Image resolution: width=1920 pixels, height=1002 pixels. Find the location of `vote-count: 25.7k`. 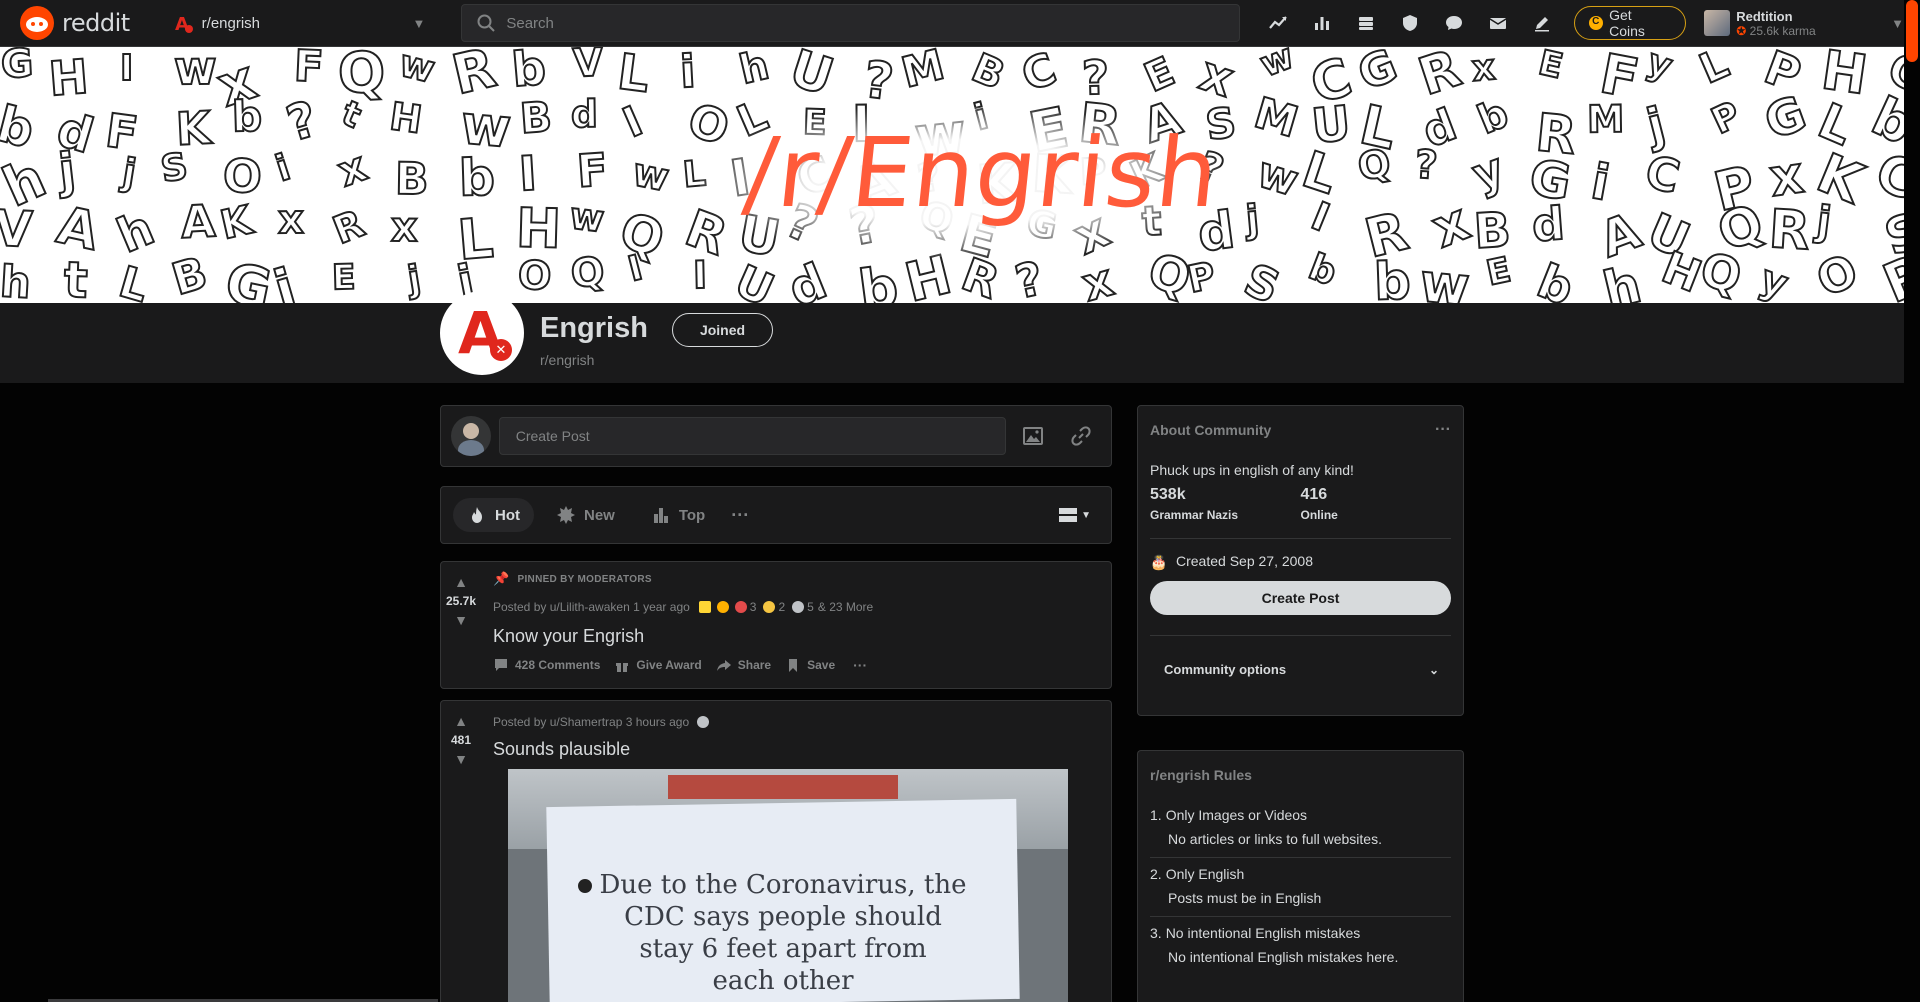

vote-count: 25.7k is located at coordinates (461, 601).